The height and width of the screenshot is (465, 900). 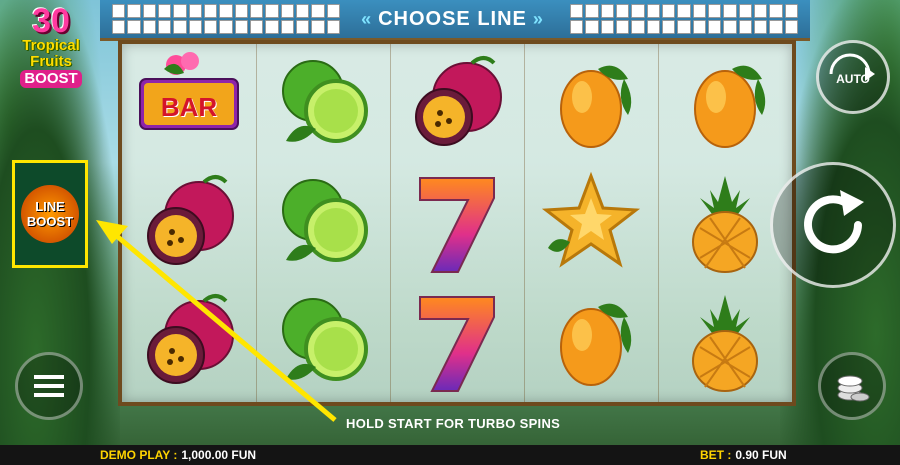 I want to click on turbo-hint: HOLD START FOR TURBO SPINS, so click(x=453, y=423).